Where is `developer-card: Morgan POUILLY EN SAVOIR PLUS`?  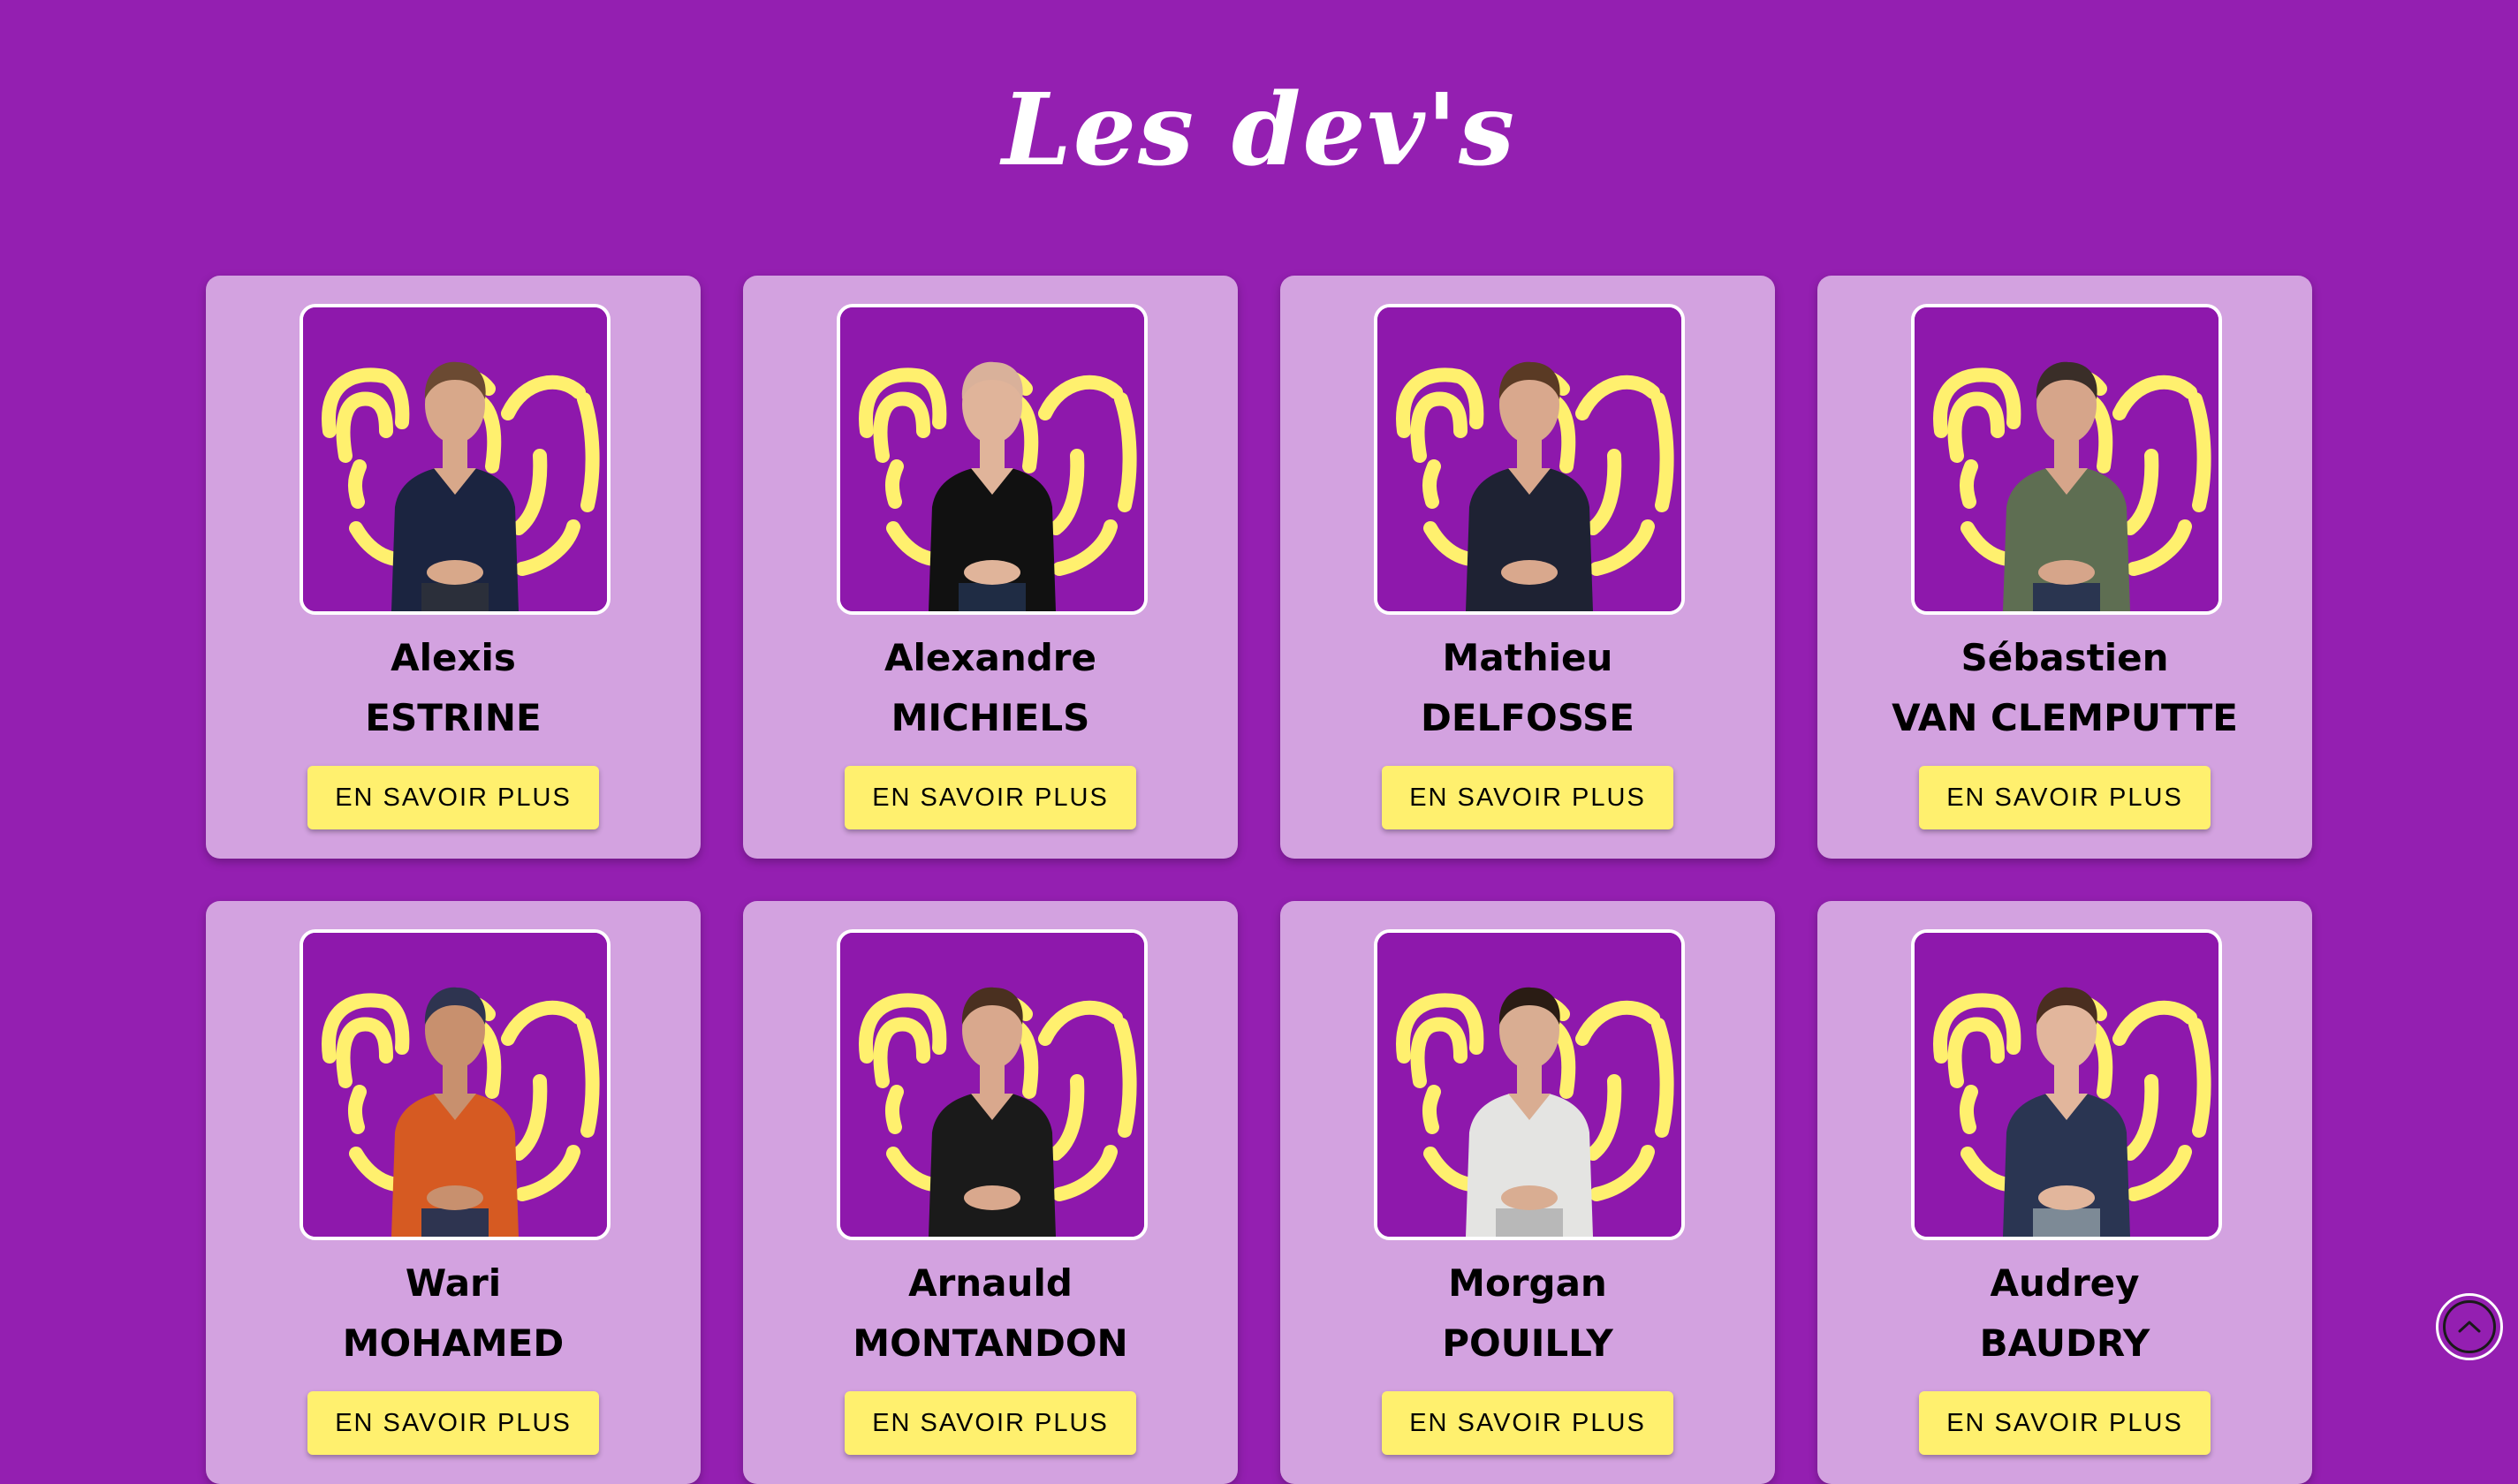
developer-card: Morgan POUILLY EN SAVOIR PLUS is located at coordinates (1527, 1192).